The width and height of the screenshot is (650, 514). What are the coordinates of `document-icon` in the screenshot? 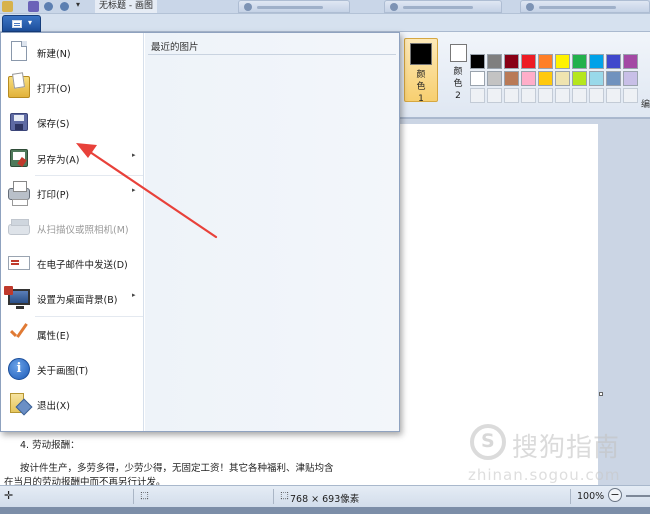 It's located at (17, 24).